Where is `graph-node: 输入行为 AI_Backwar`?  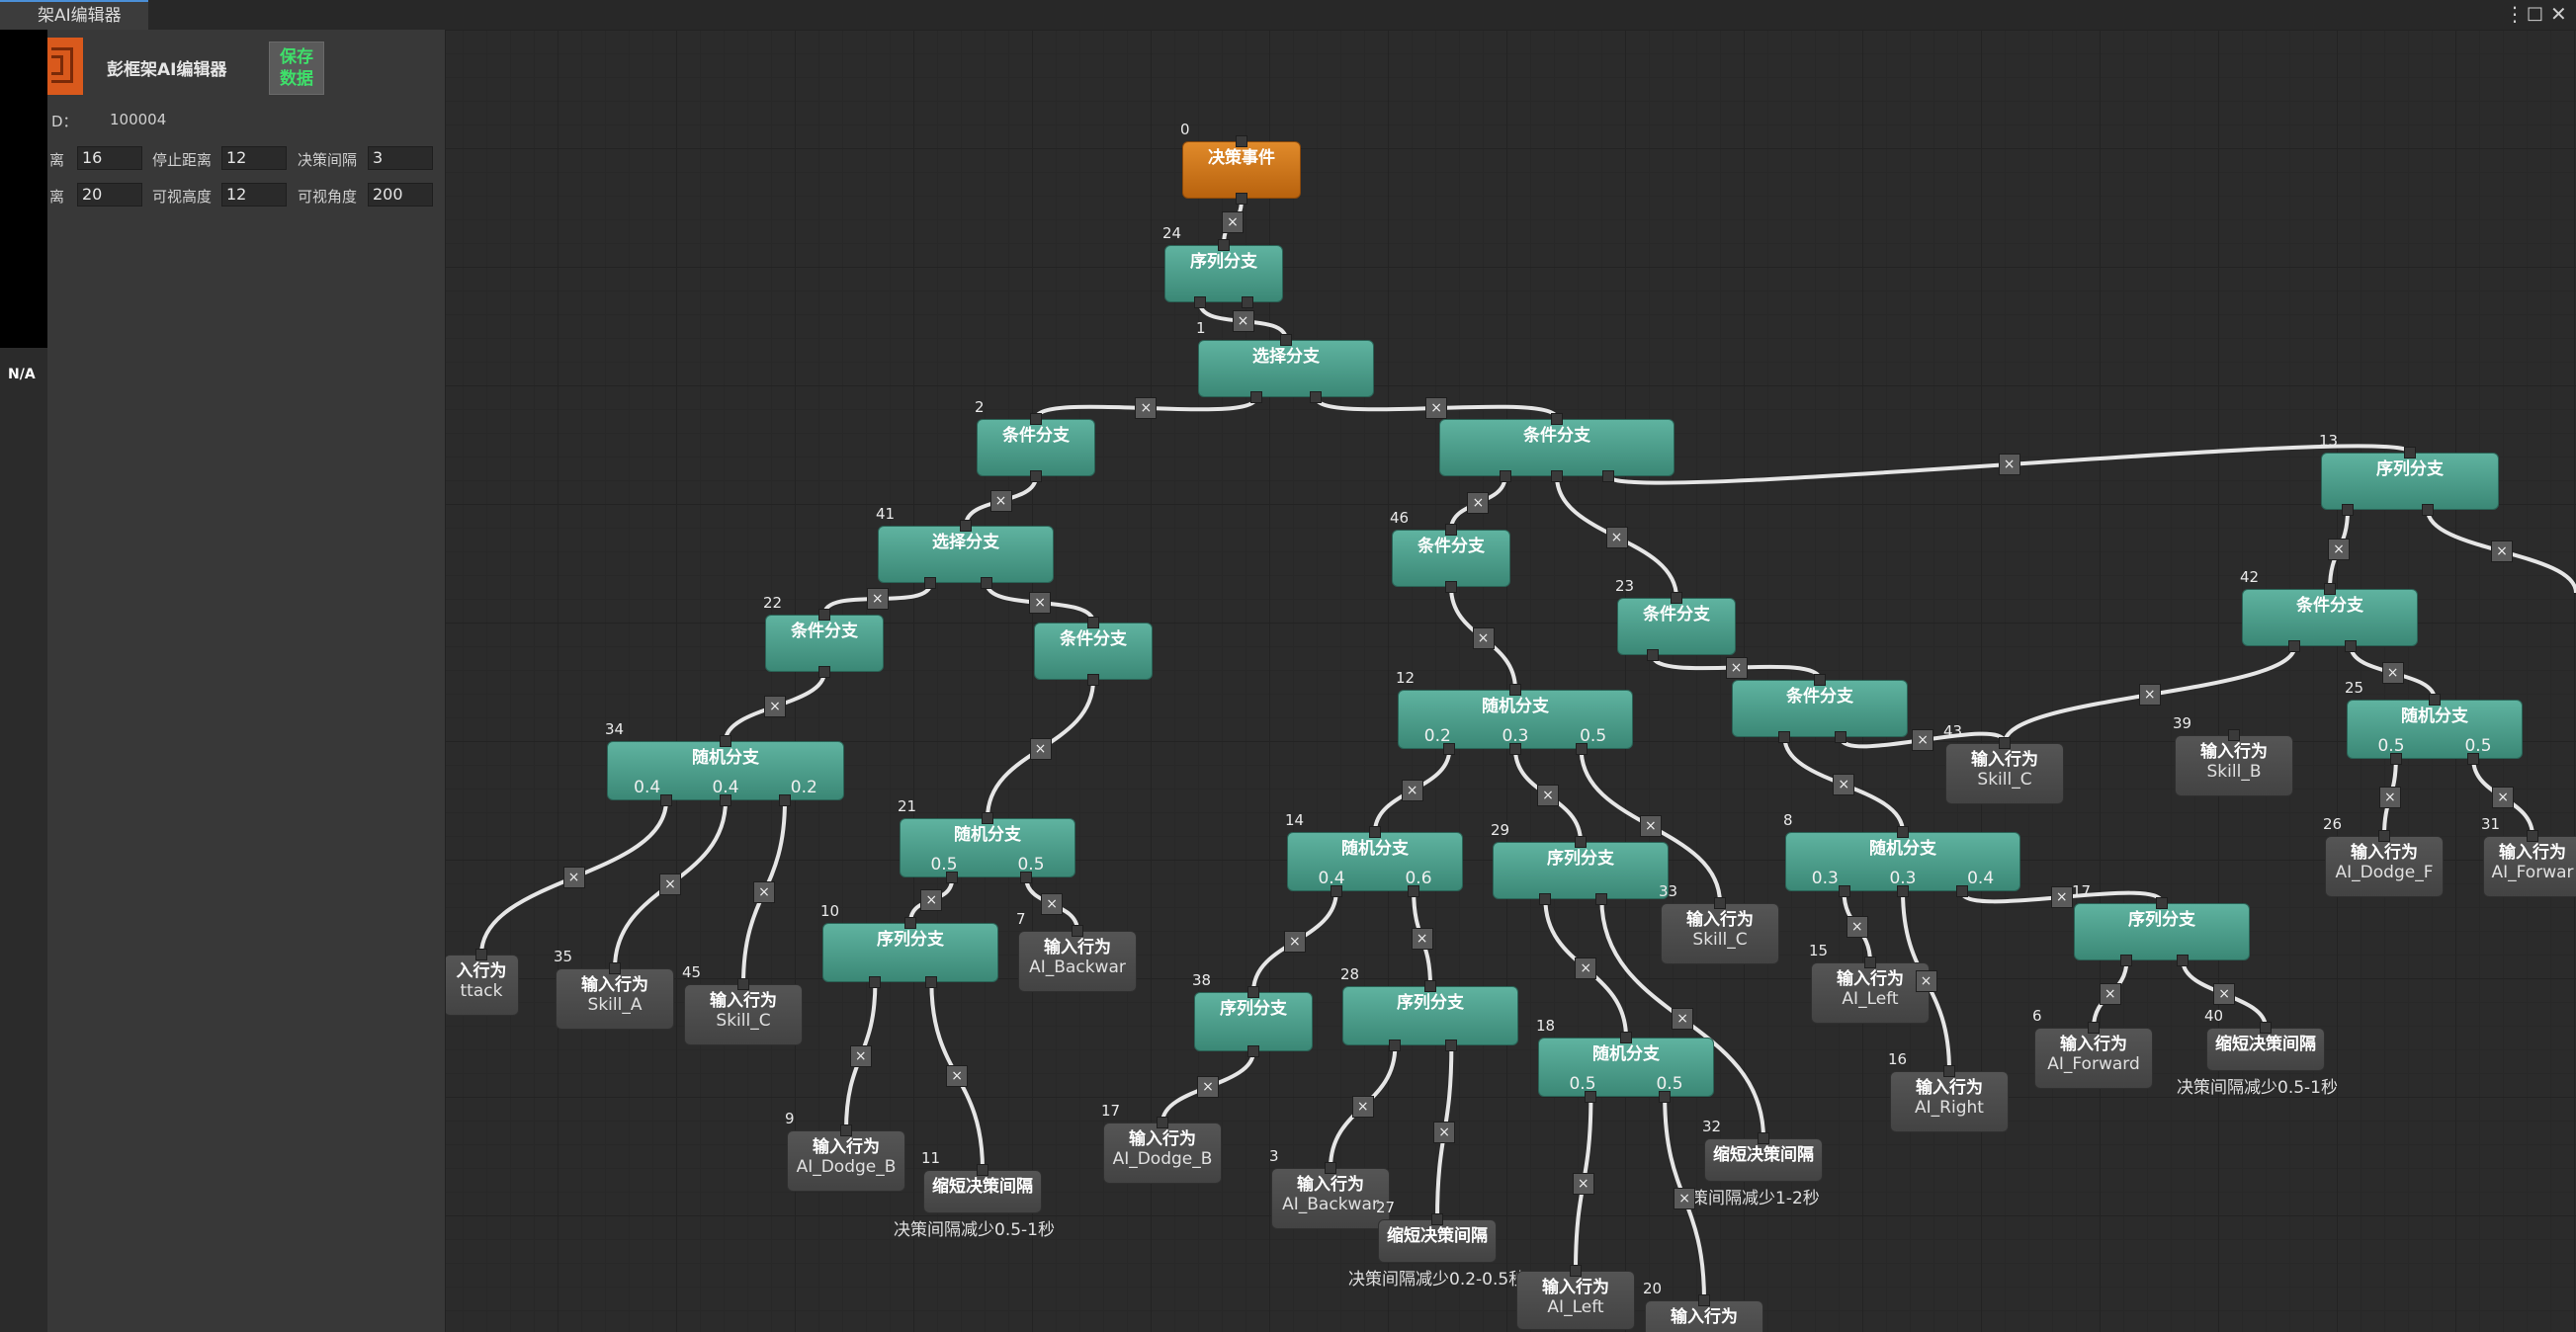
graph-node: 输入行为 AI_Backwar is located at coordinates (1077, 961).